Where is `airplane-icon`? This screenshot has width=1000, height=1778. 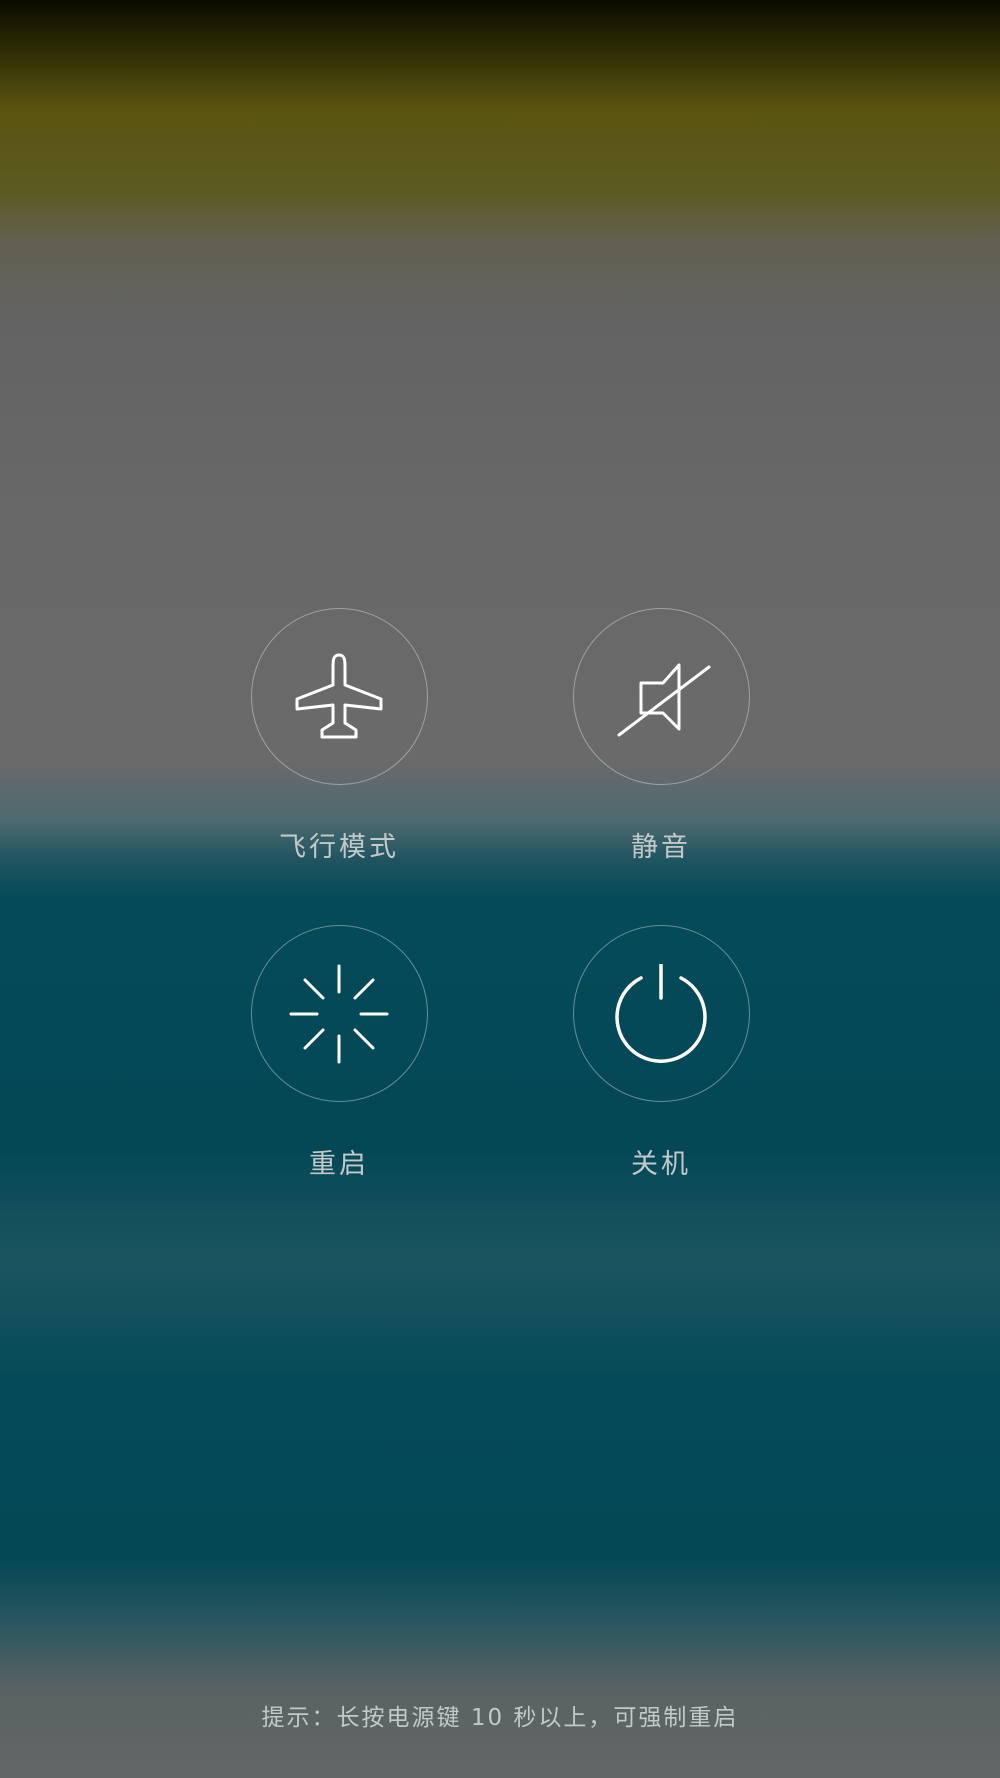
airplane-icon is located at coordinates (339, 695).